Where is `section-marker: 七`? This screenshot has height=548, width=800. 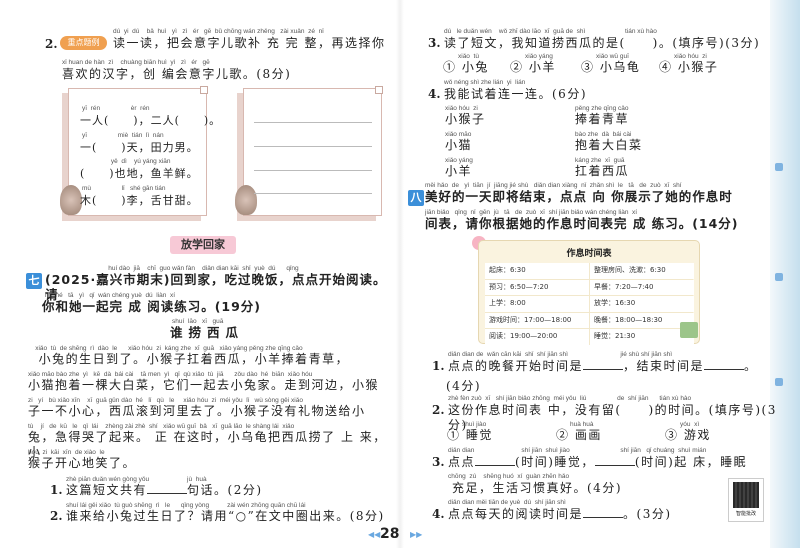
section-marker: 七 is located at coordinates (34, 281).